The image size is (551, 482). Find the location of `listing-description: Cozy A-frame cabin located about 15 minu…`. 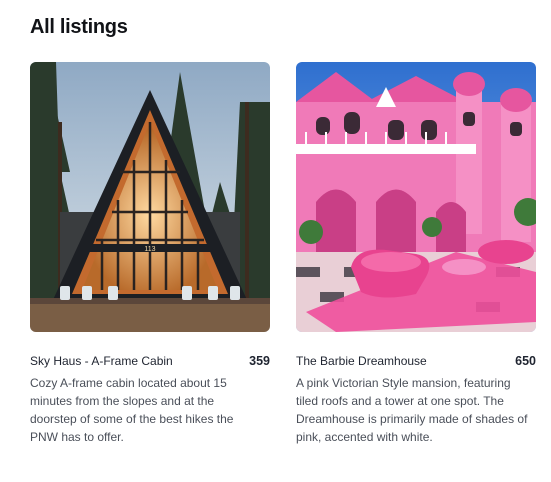

listing-description: Cozy A-frame cabin located about 15 minu… is located at coordinates (132, 410).